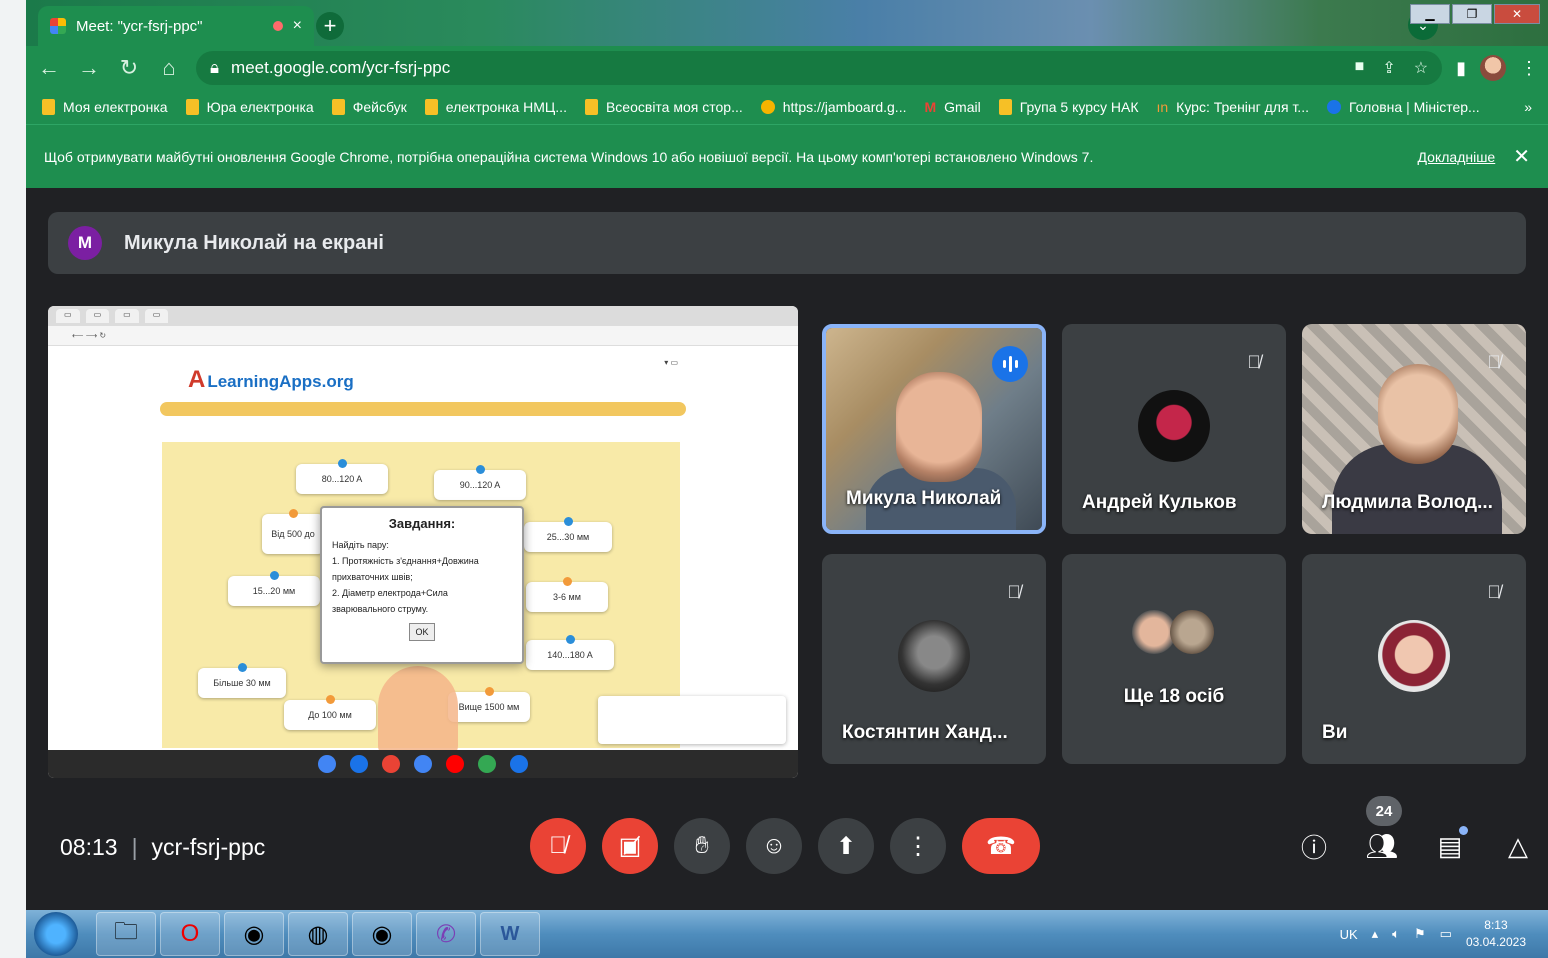 This screenshot has height=958, width=1548. Describe the element at coordinates (293, 531) in the screenshot. I see `match-card: Від 500 до` at that location.